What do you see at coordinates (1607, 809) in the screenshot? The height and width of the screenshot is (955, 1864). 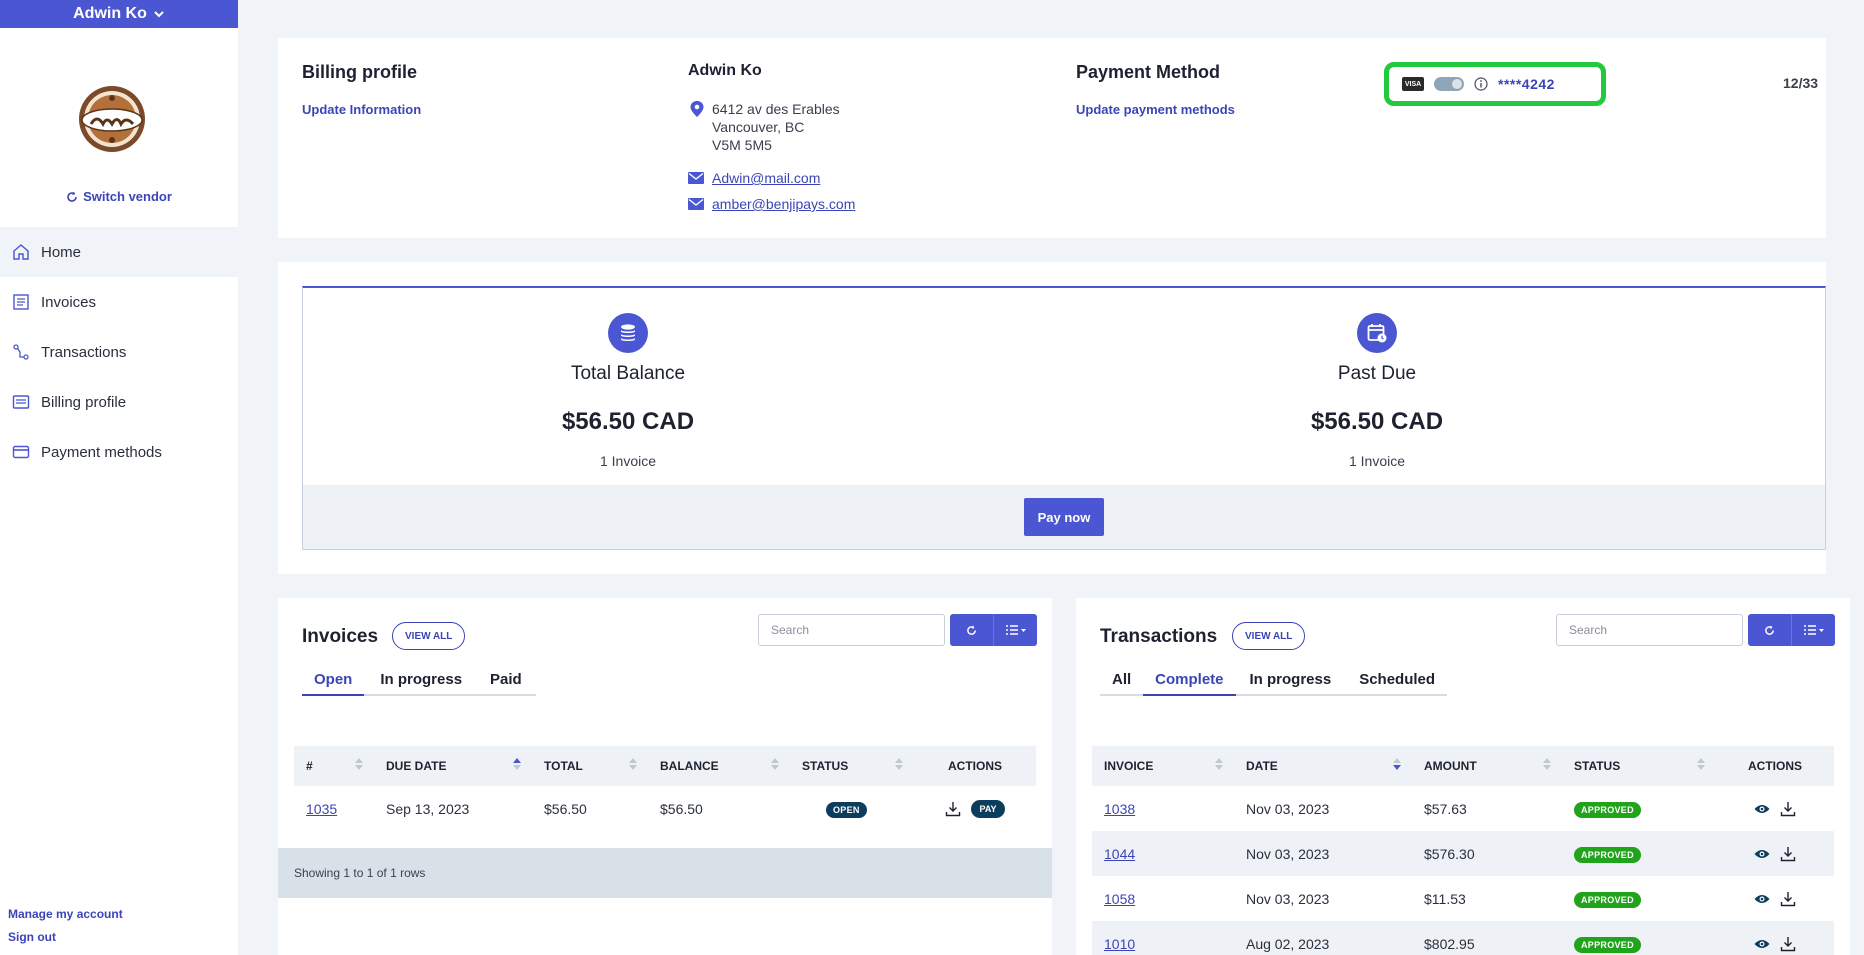 I see `status-badge: APPROVED` at bounding box center [1607, 809].